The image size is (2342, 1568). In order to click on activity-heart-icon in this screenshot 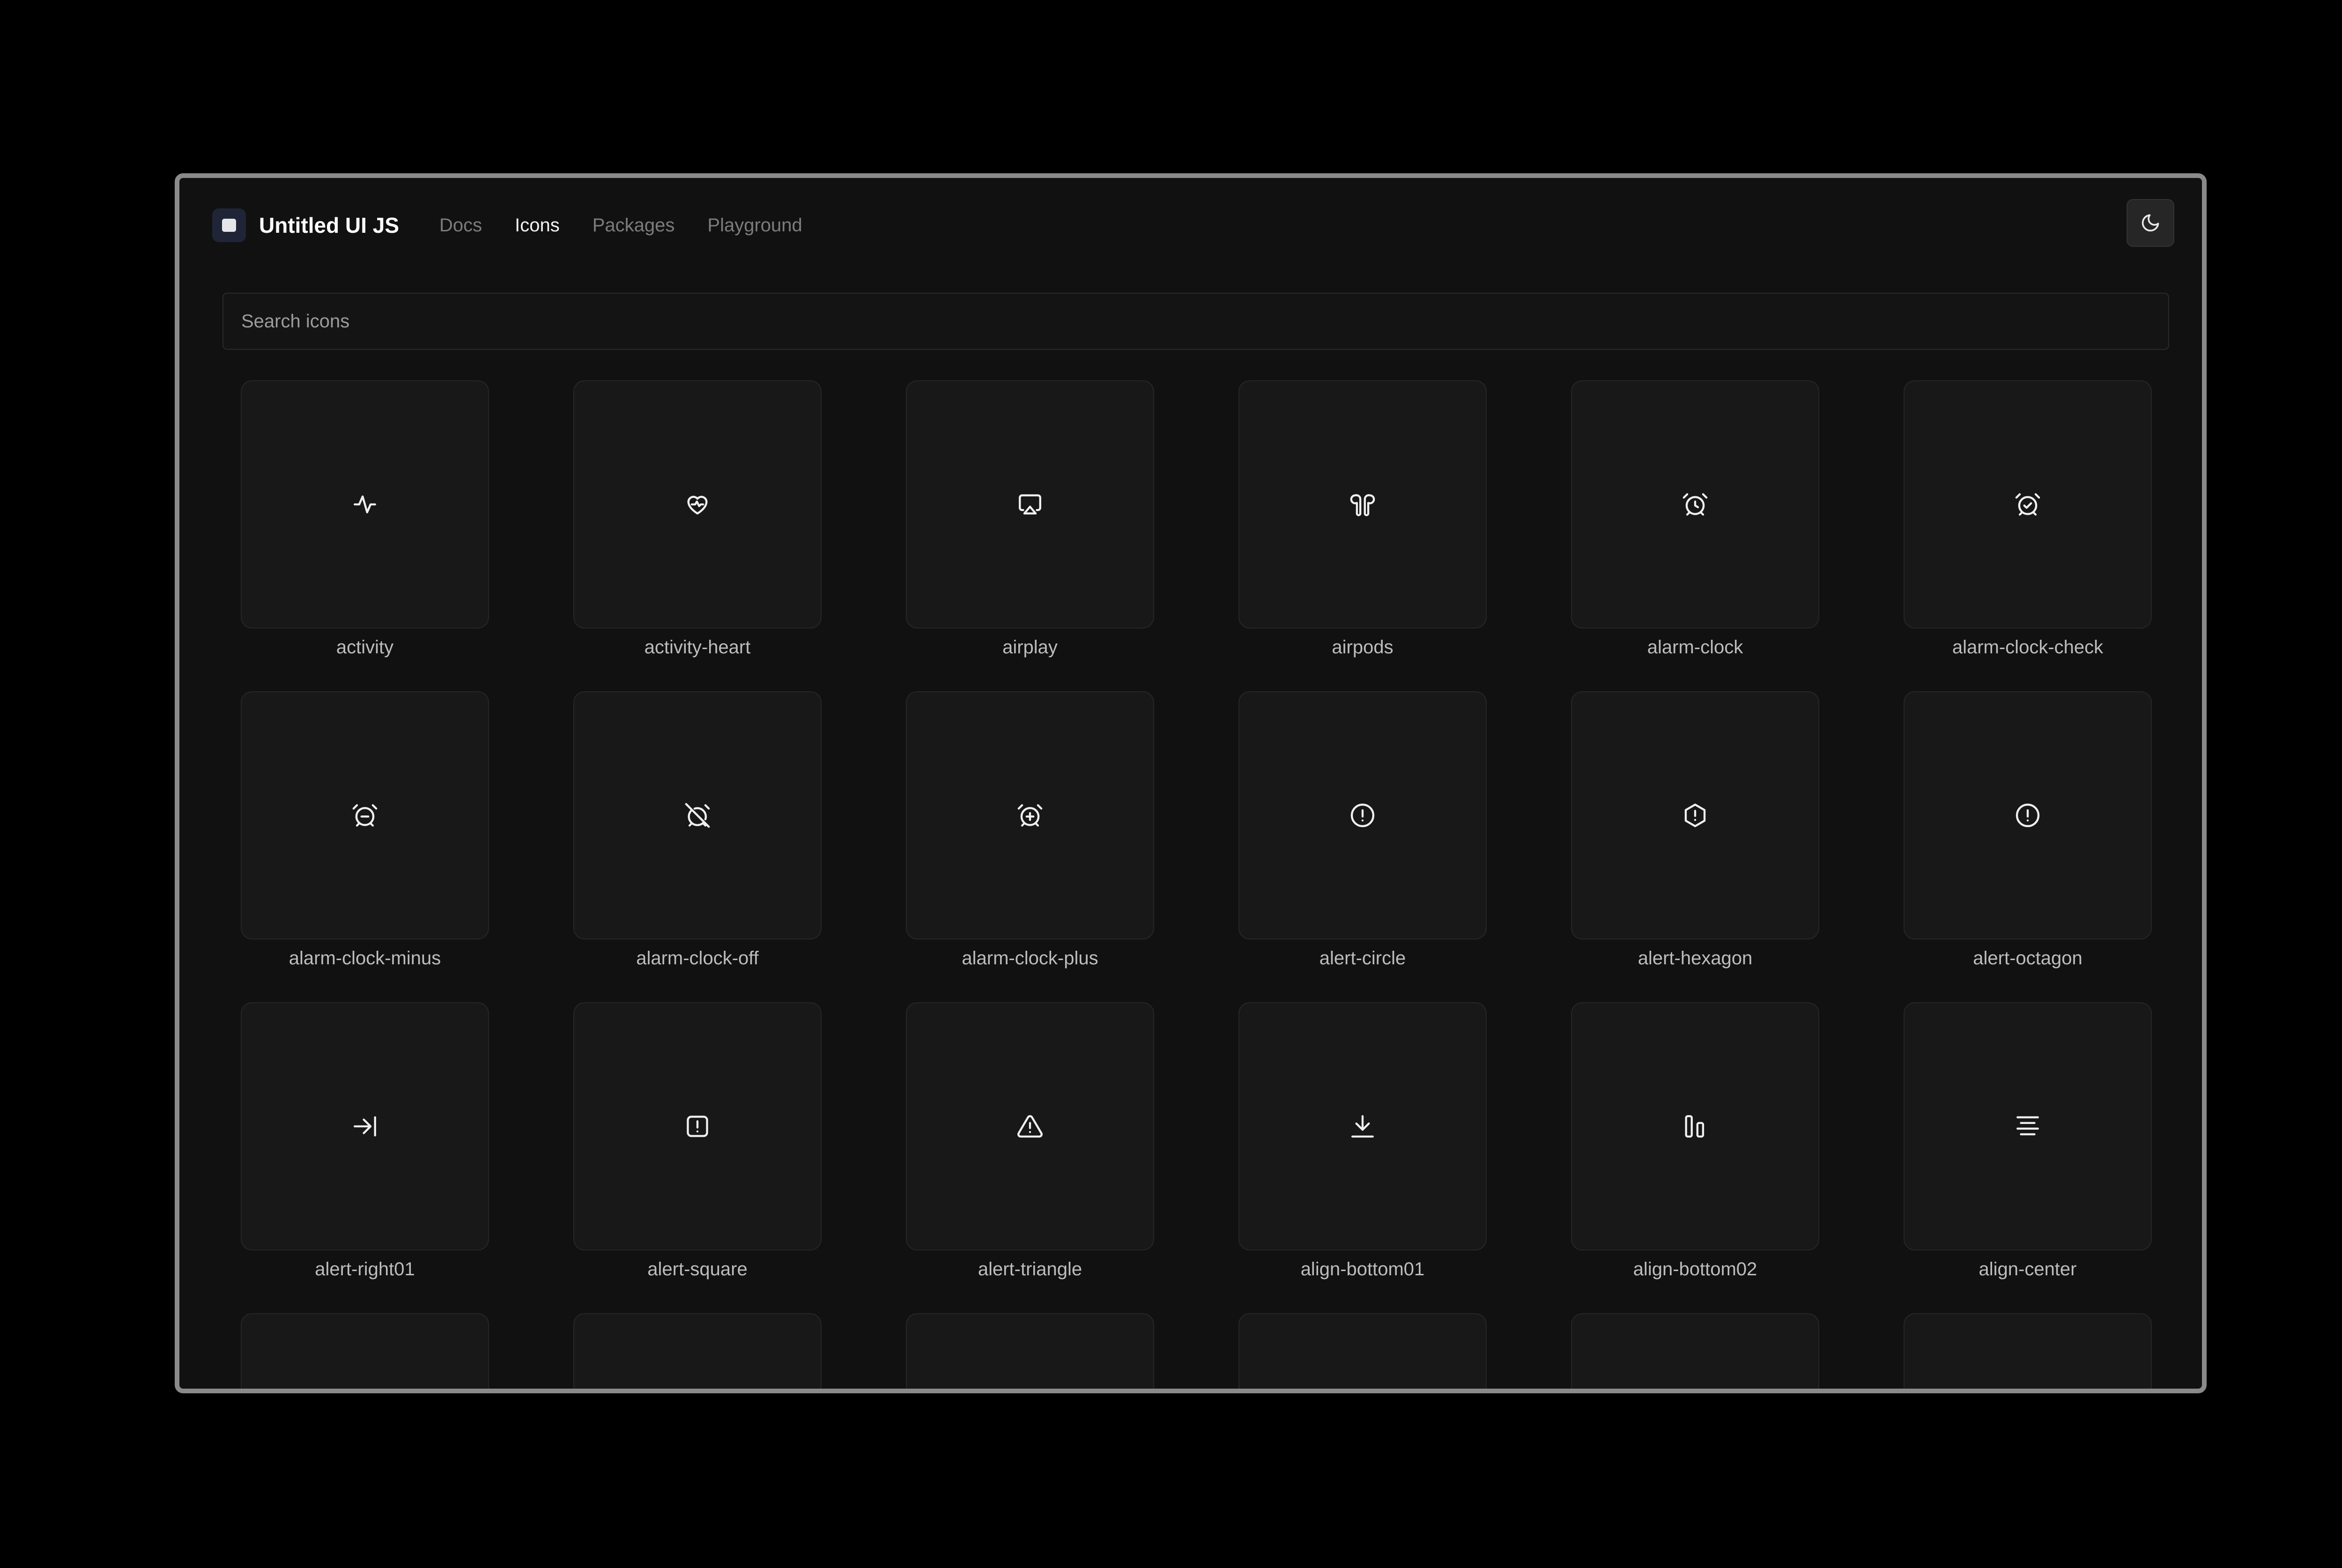, I will do `click(697, 505)`.